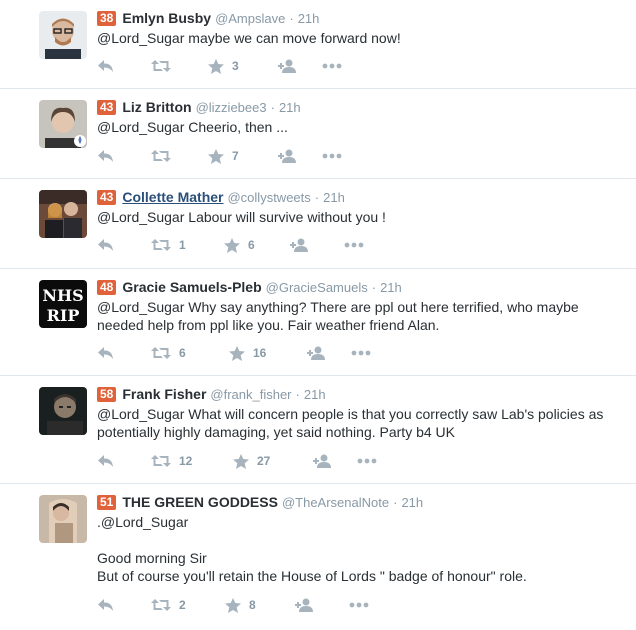  I want to click on author-handle: @Ampslave, so click(250, 18).